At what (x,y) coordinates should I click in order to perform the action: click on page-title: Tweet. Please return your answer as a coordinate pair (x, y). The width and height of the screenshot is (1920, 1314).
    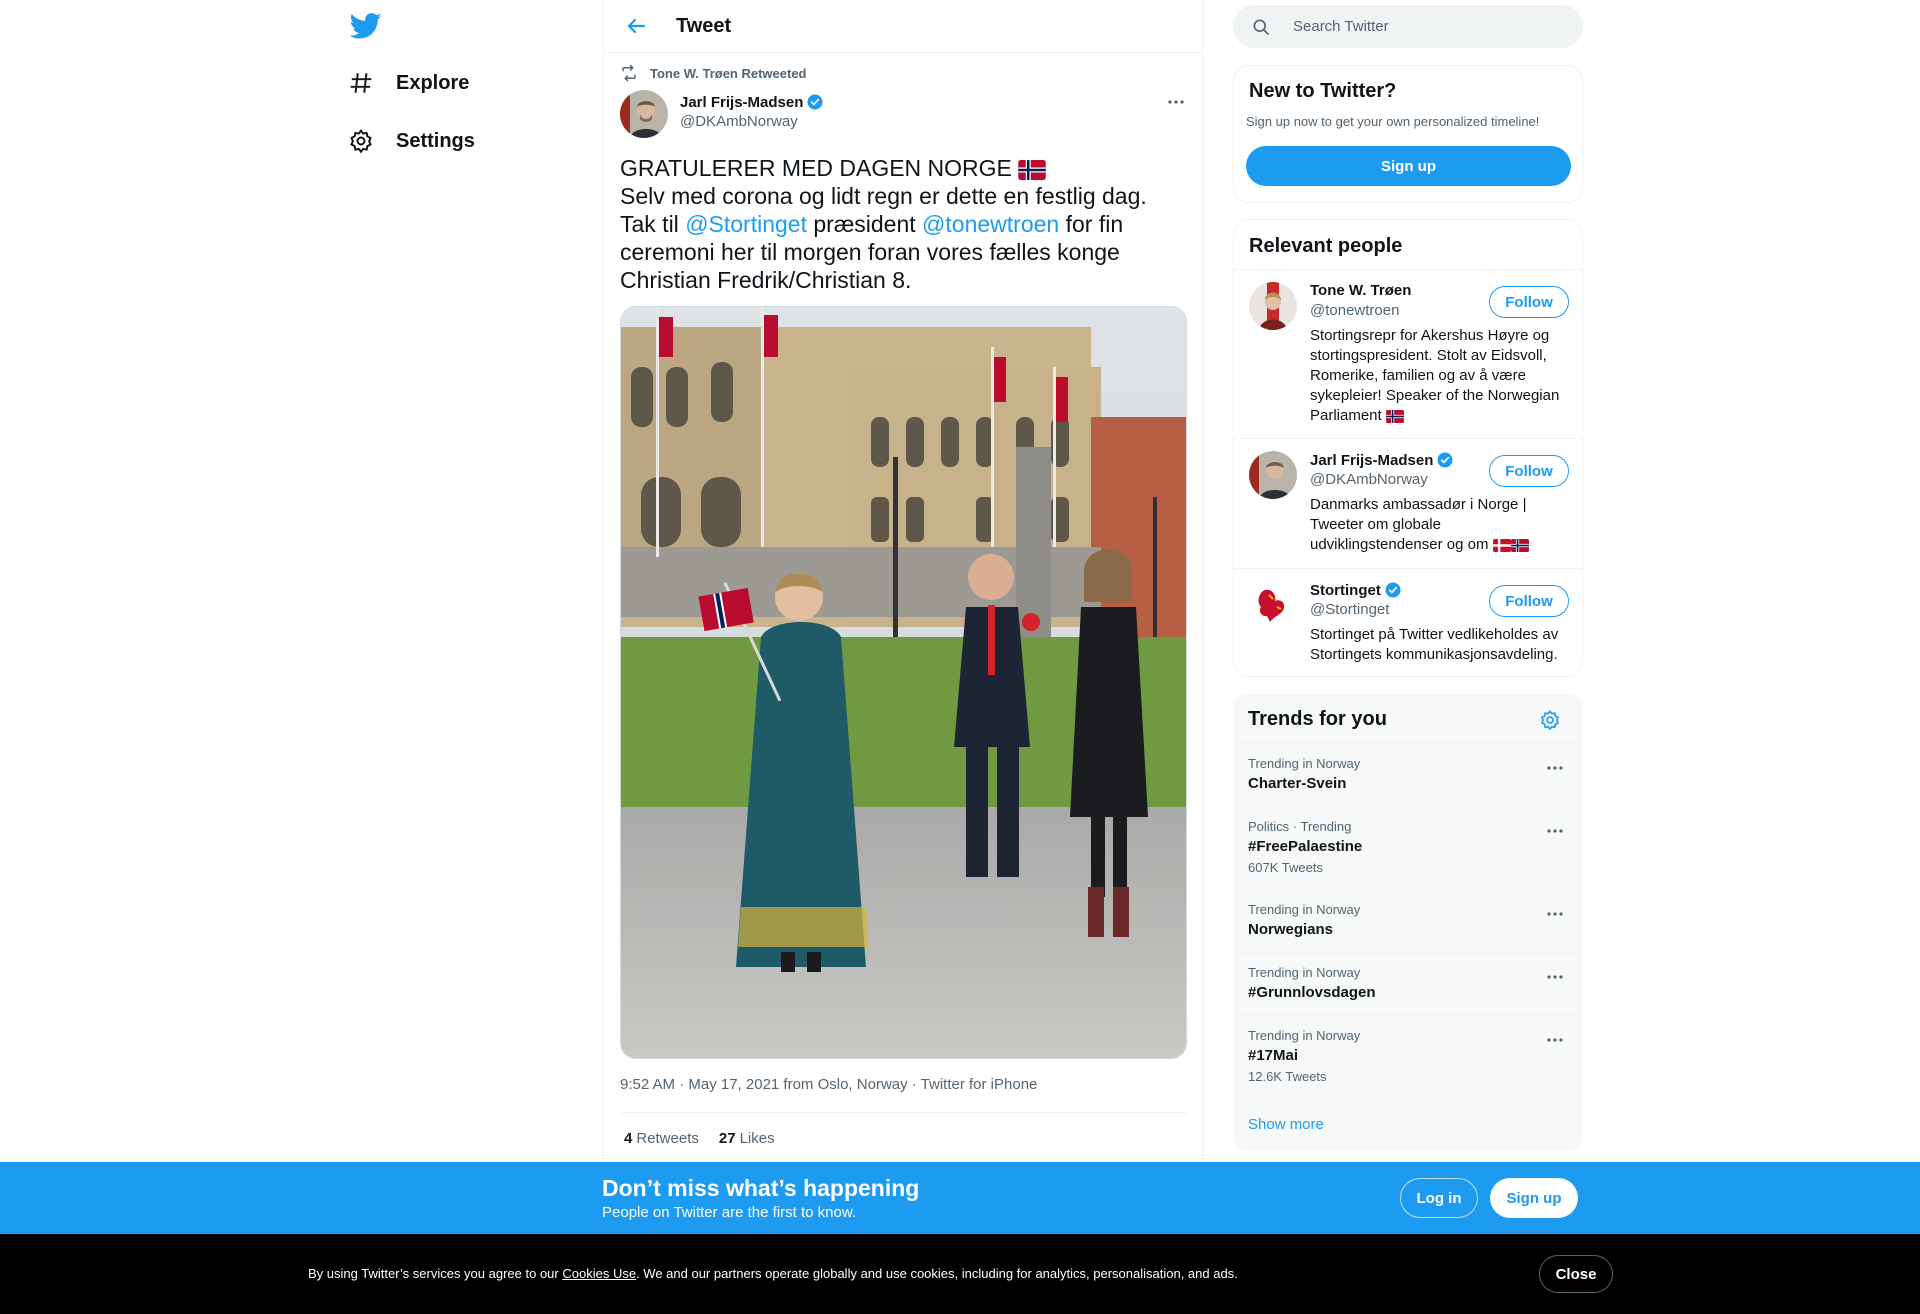
    Looking at the image, I should click on (704, 26).